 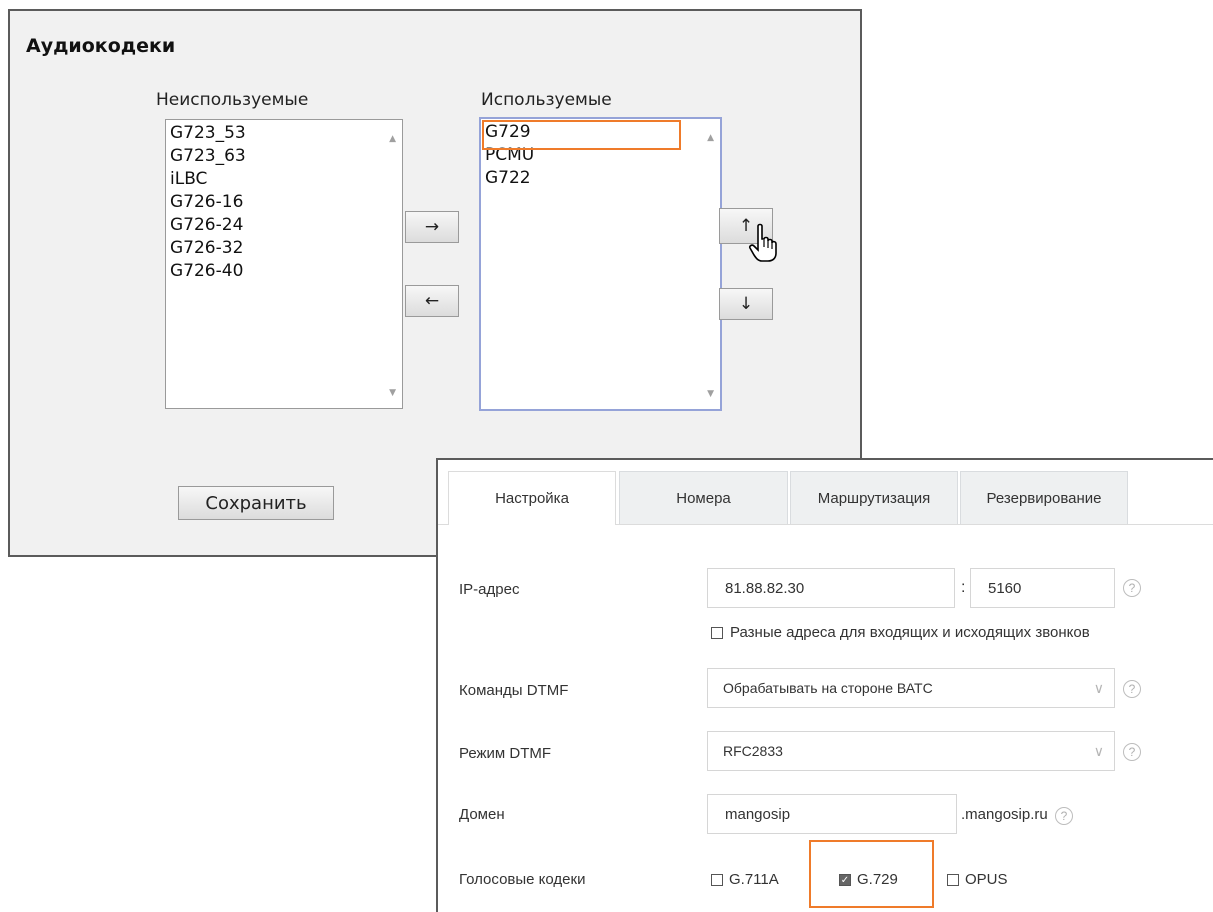 I want to click on list-item: G723_53, so click(x=284, y=133).